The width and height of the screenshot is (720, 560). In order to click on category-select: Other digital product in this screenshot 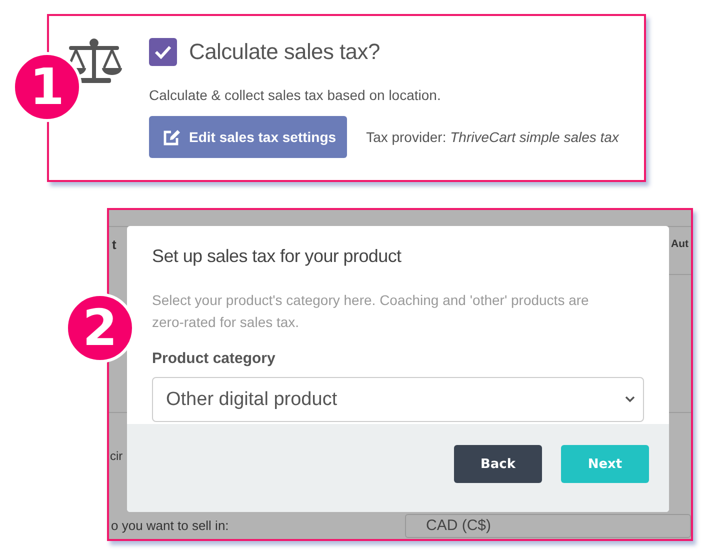, I will do `click(398, 399)`.